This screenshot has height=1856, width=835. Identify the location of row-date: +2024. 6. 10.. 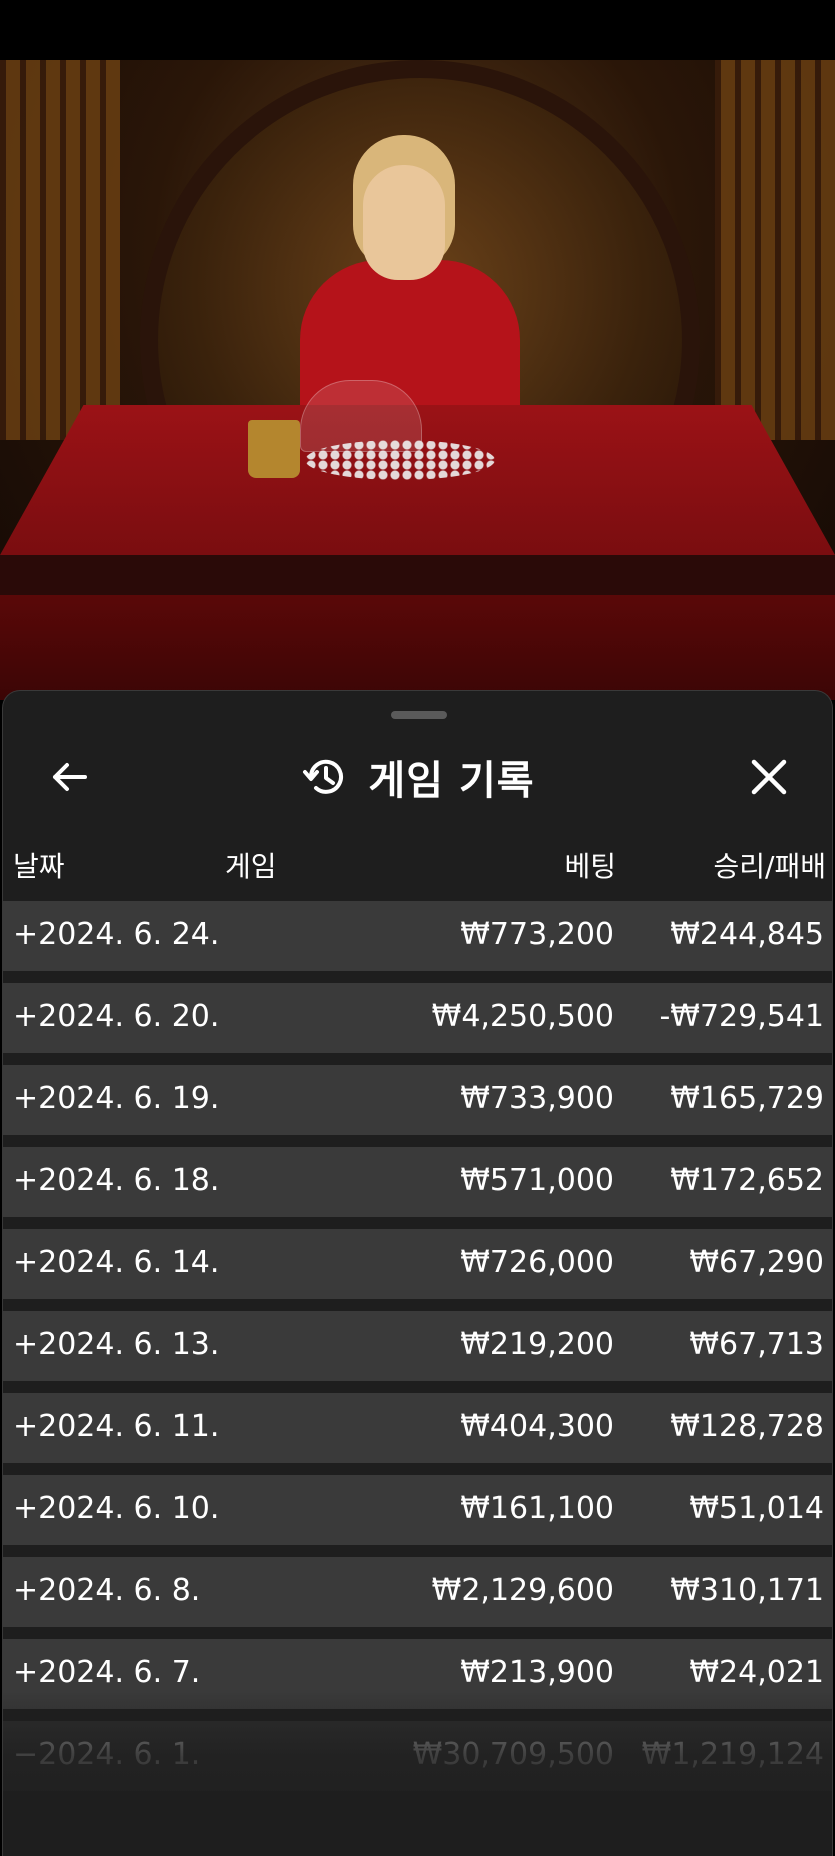
(116, 1508).